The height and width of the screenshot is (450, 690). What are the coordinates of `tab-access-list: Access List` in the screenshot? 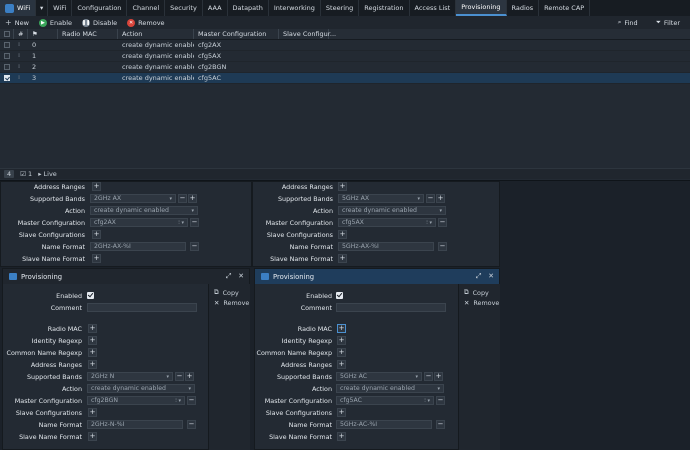 It's located at (433, 8).